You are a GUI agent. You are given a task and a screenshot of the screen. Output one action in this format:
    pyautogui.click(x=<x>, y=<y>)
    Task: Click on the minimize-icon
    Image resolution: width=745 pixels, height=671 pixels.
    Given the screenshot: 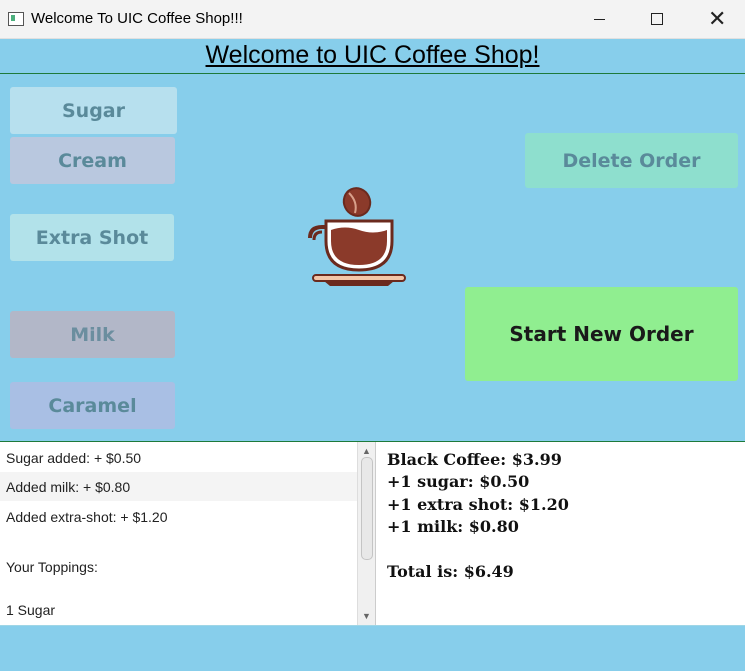 What is the action you would take?
    pyautogui.click(x=599, y=19)
    